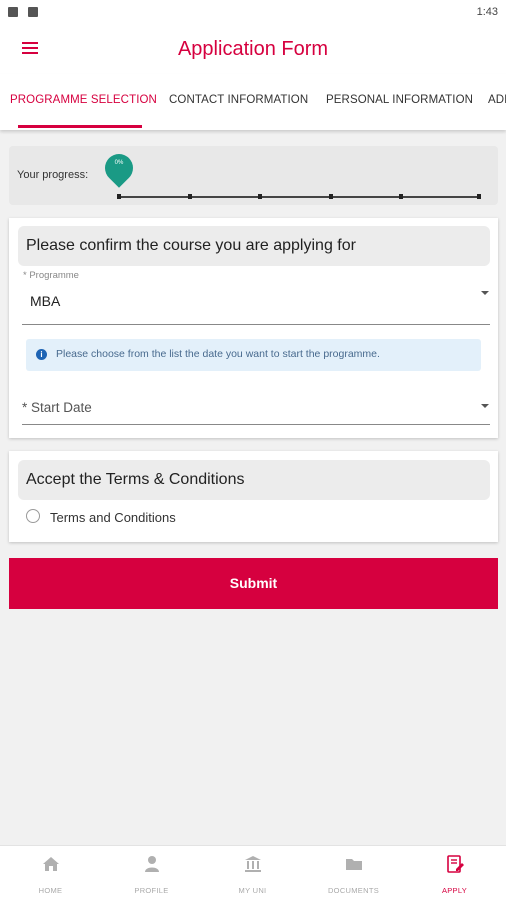 This screenshot has width=506, height=900. I want to click on start-date-underline, so click(256, 424).